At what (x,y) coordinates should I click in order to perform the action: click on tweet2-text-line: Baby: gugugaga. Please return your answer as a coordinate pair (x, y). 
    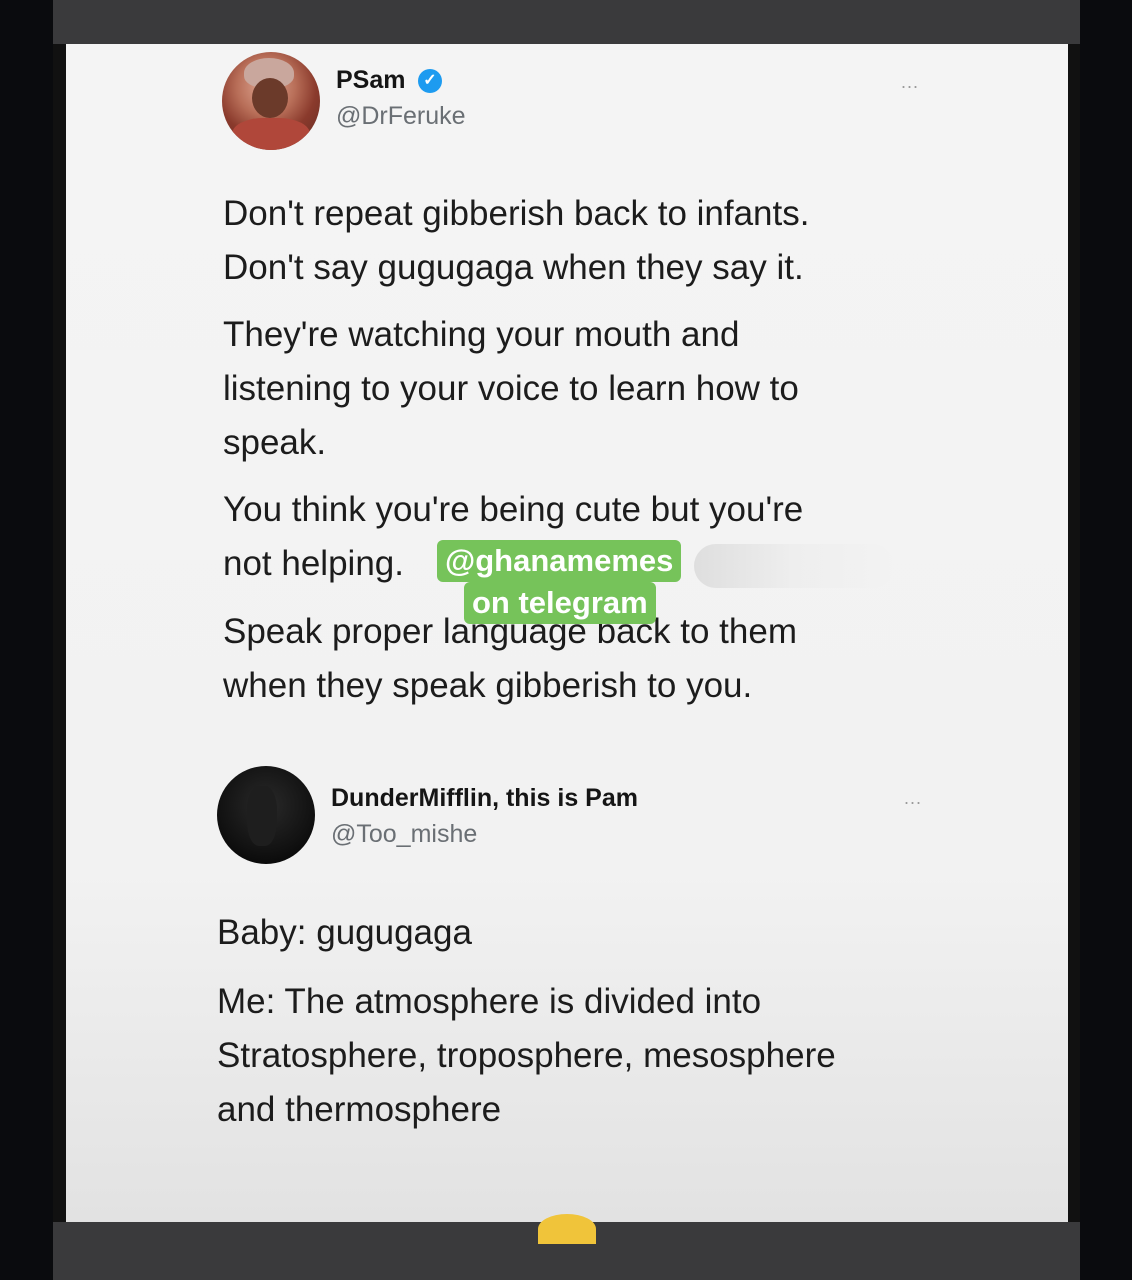
    Looking at the image, I should click on (344, 932).